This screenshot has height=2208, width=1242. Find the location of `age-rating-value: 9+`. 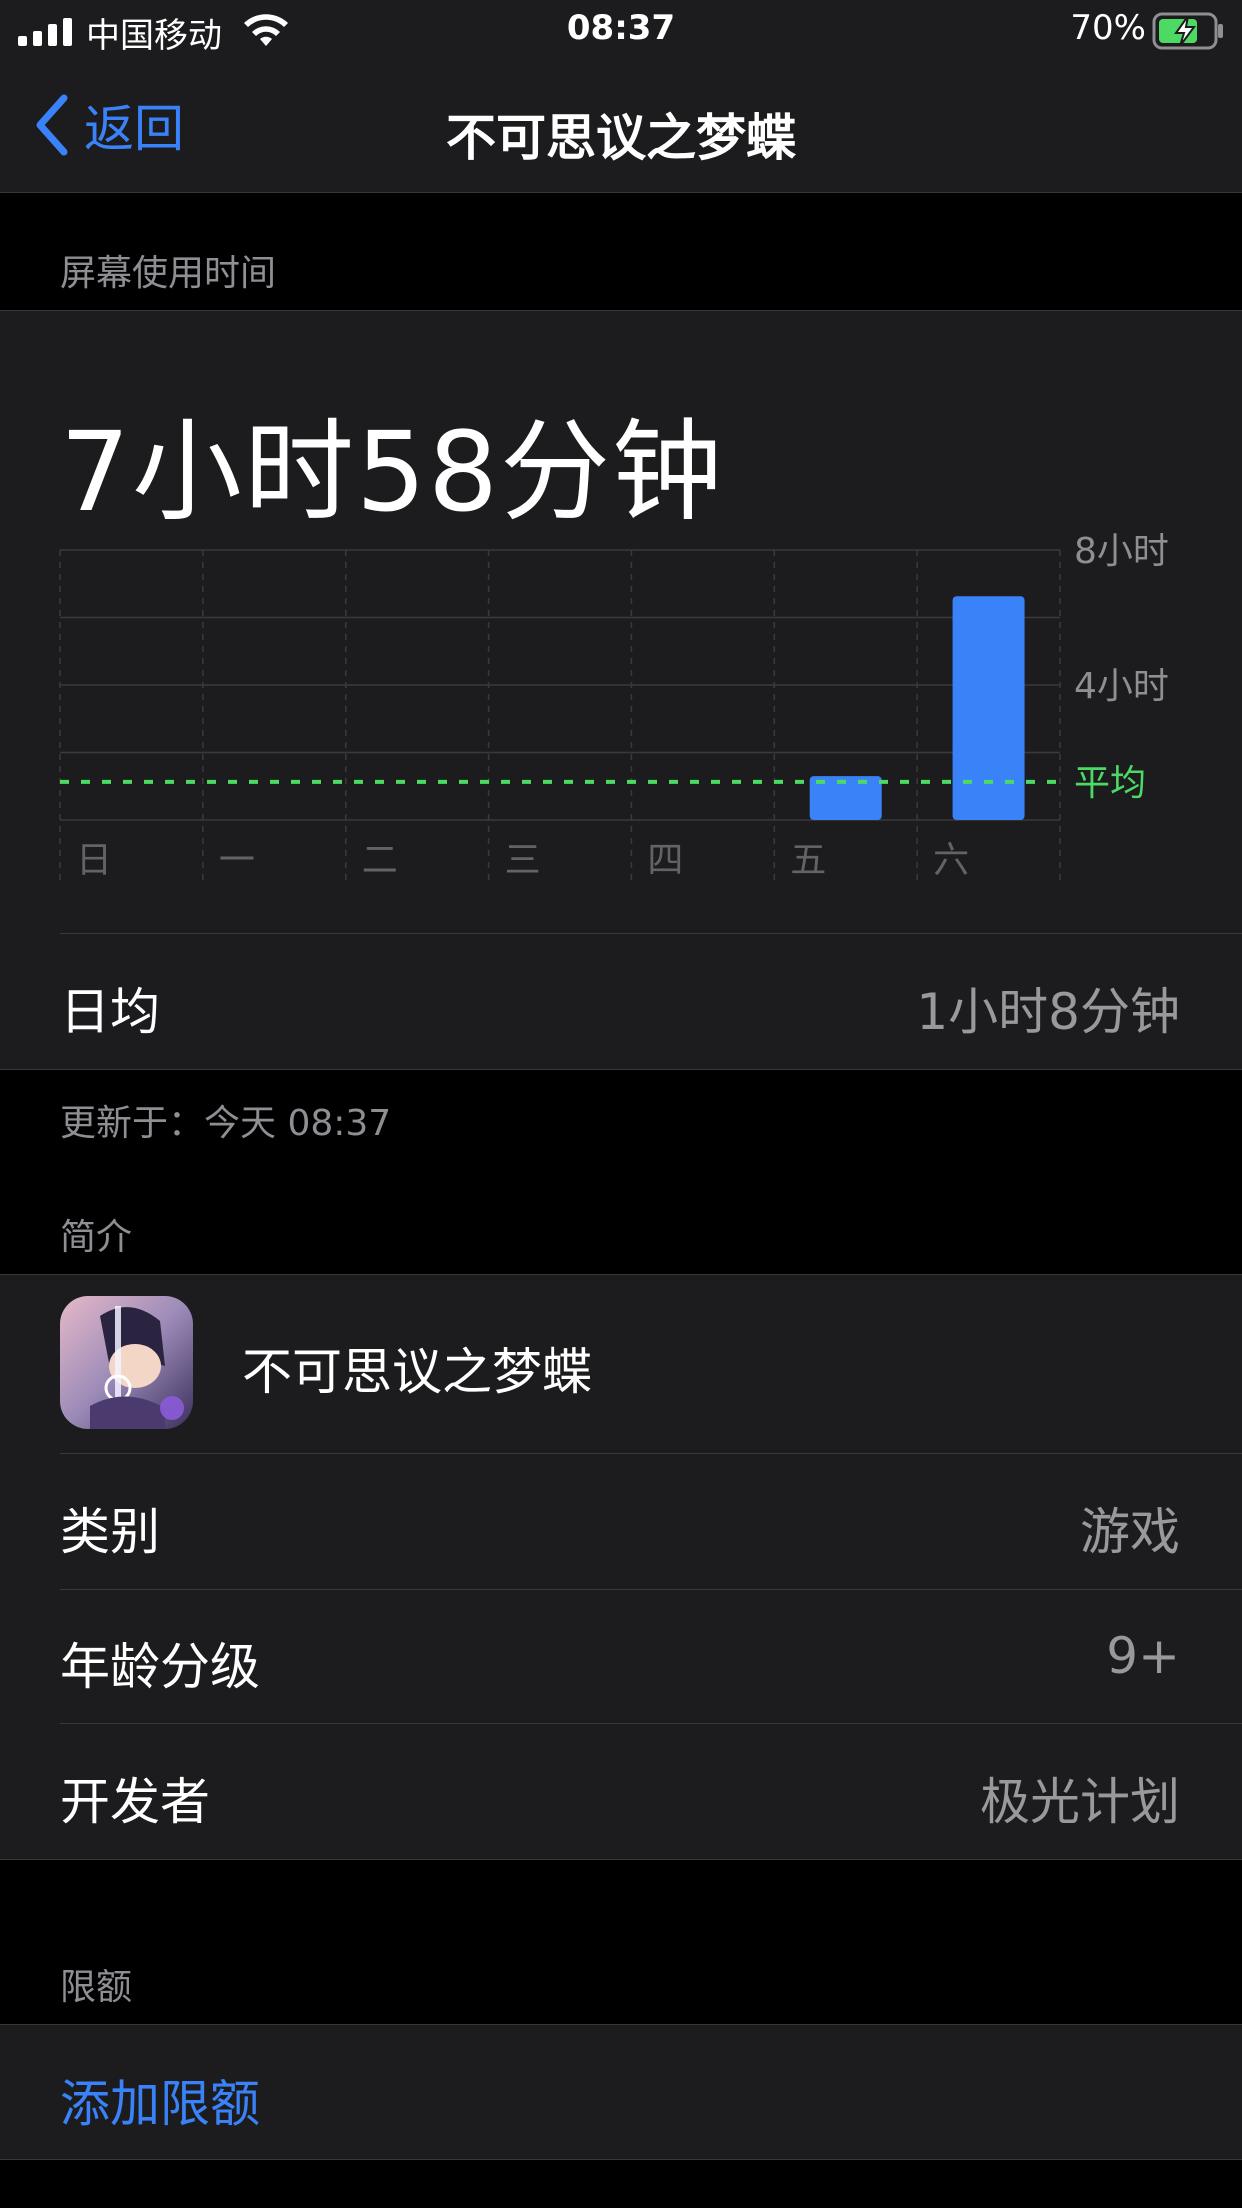

age-rating-value: 9+ is located at coordinates (1143, 1656).